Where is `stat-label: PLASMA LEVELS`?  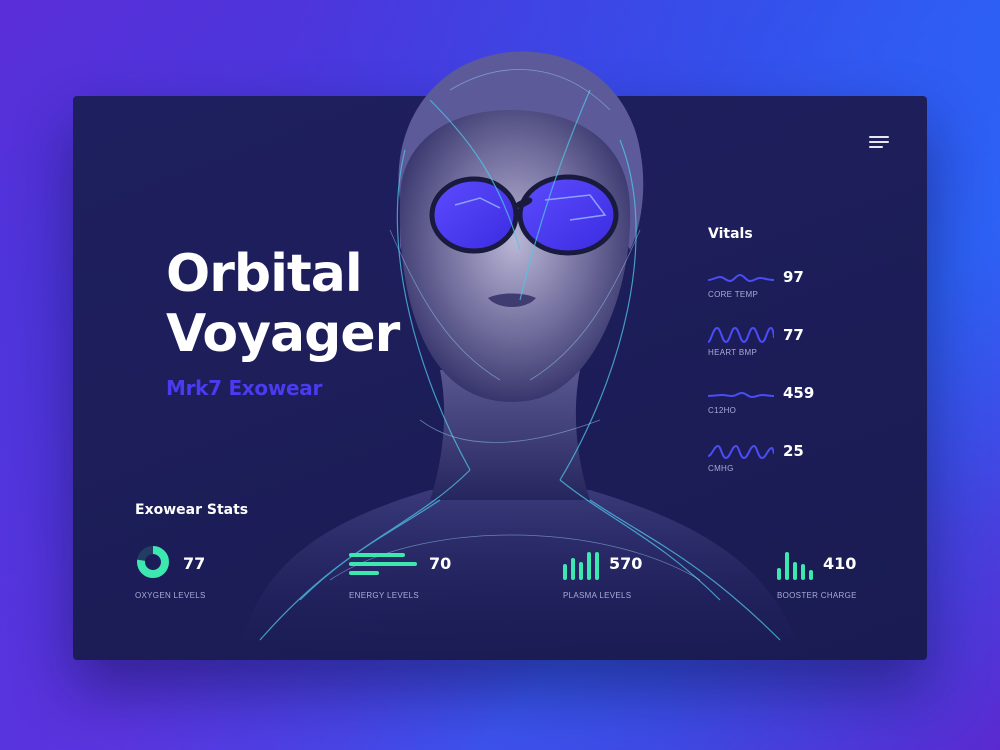 stat-label: PLASMA LEVELS is located at coordinates (597, 595).